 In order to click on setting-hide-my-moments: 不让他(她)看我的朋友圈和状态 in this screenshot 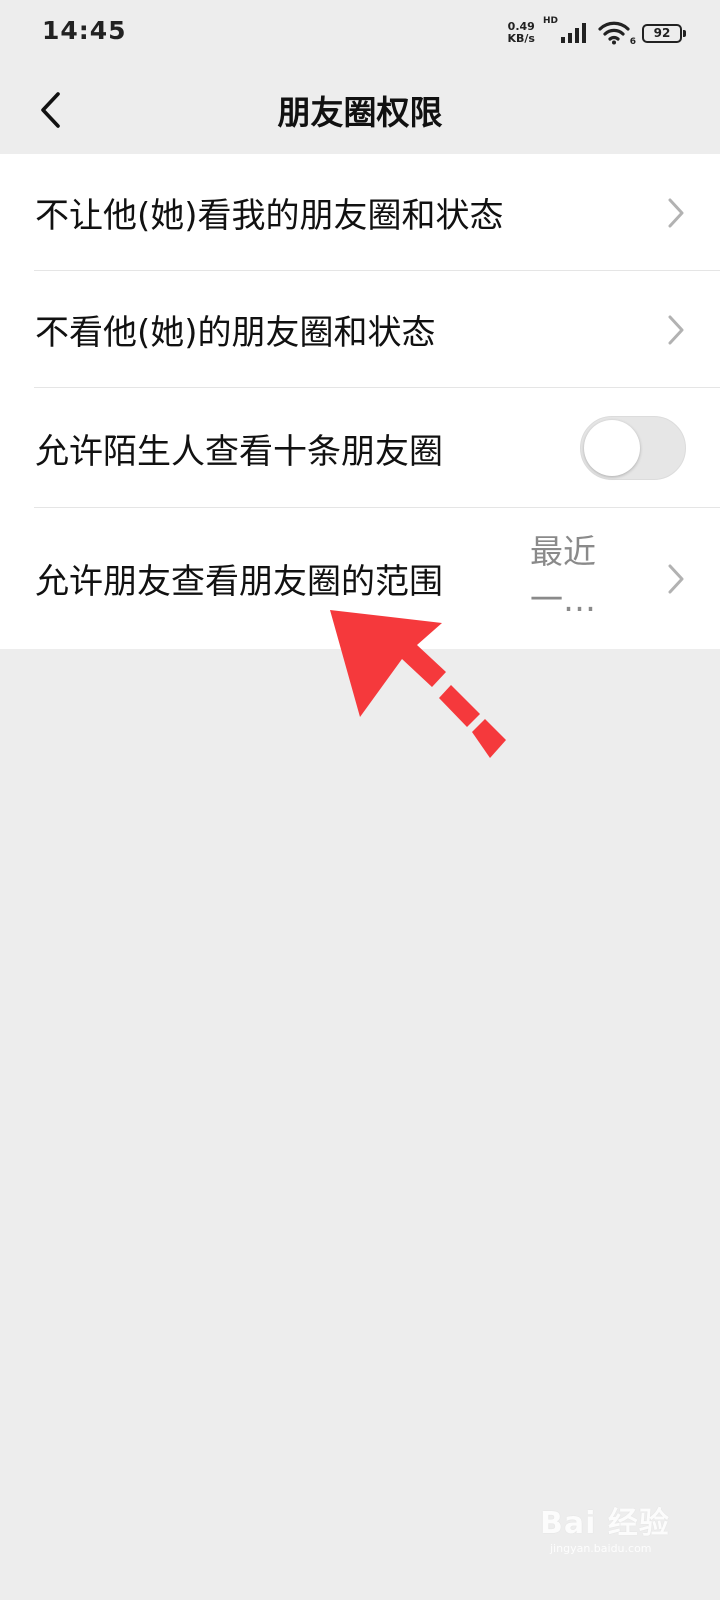, I will do `click(360, 212)`.